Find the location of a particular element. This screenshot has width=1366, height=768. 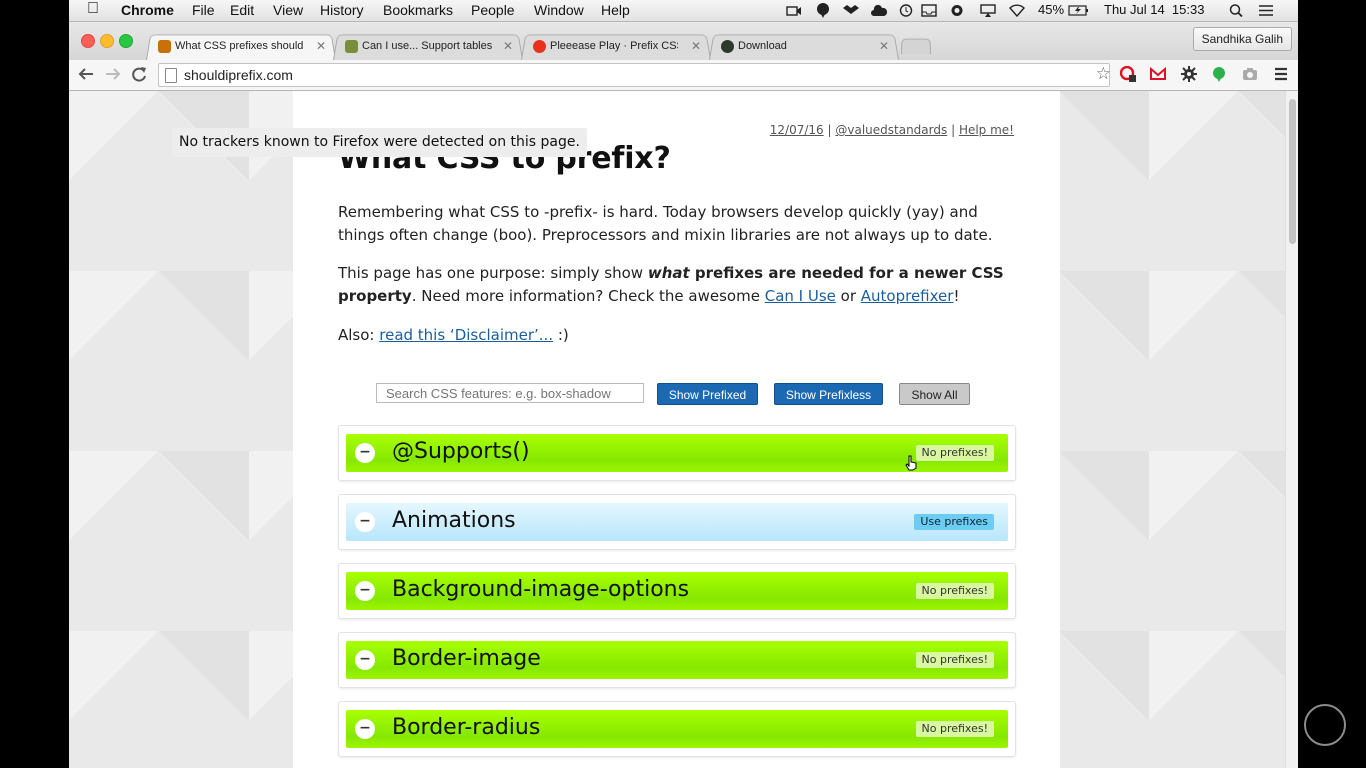

purpose-emphasis: what is located at coordinates (668, 273).